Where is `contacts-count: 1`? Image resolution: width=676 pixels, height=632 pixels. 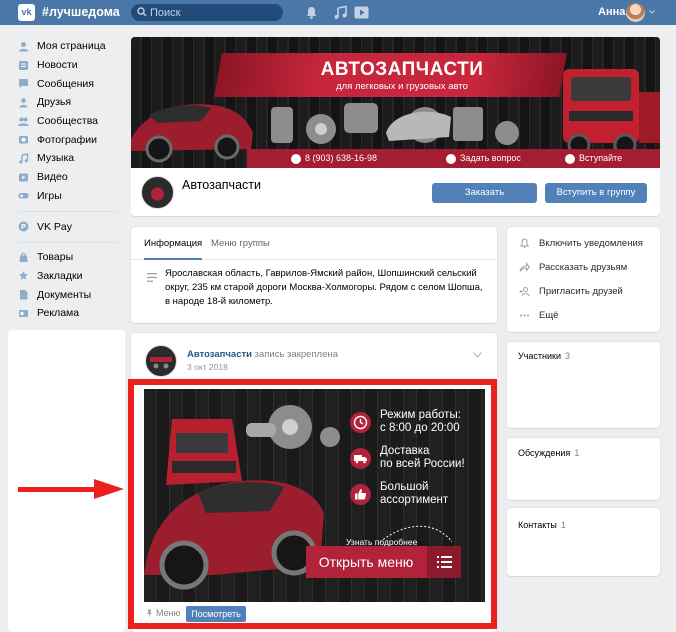
contacts-count: 1 is located at coordinates (563, 525).